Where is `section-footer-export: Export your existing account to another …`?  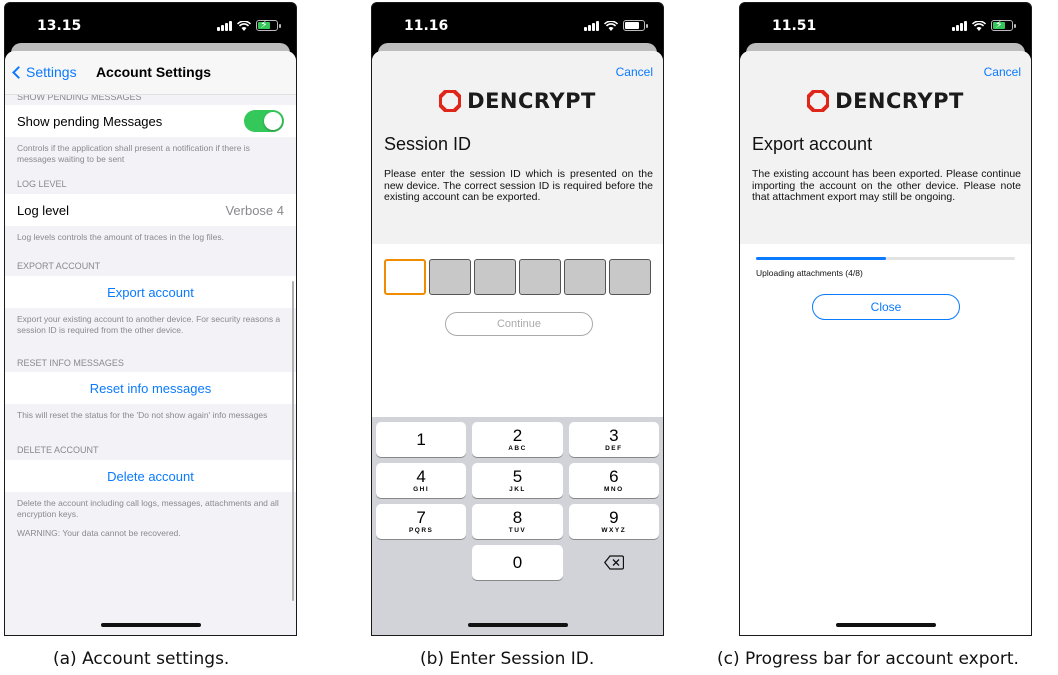 section-footer-export: Export your existing account to another … is located at coordinates (149, 324).